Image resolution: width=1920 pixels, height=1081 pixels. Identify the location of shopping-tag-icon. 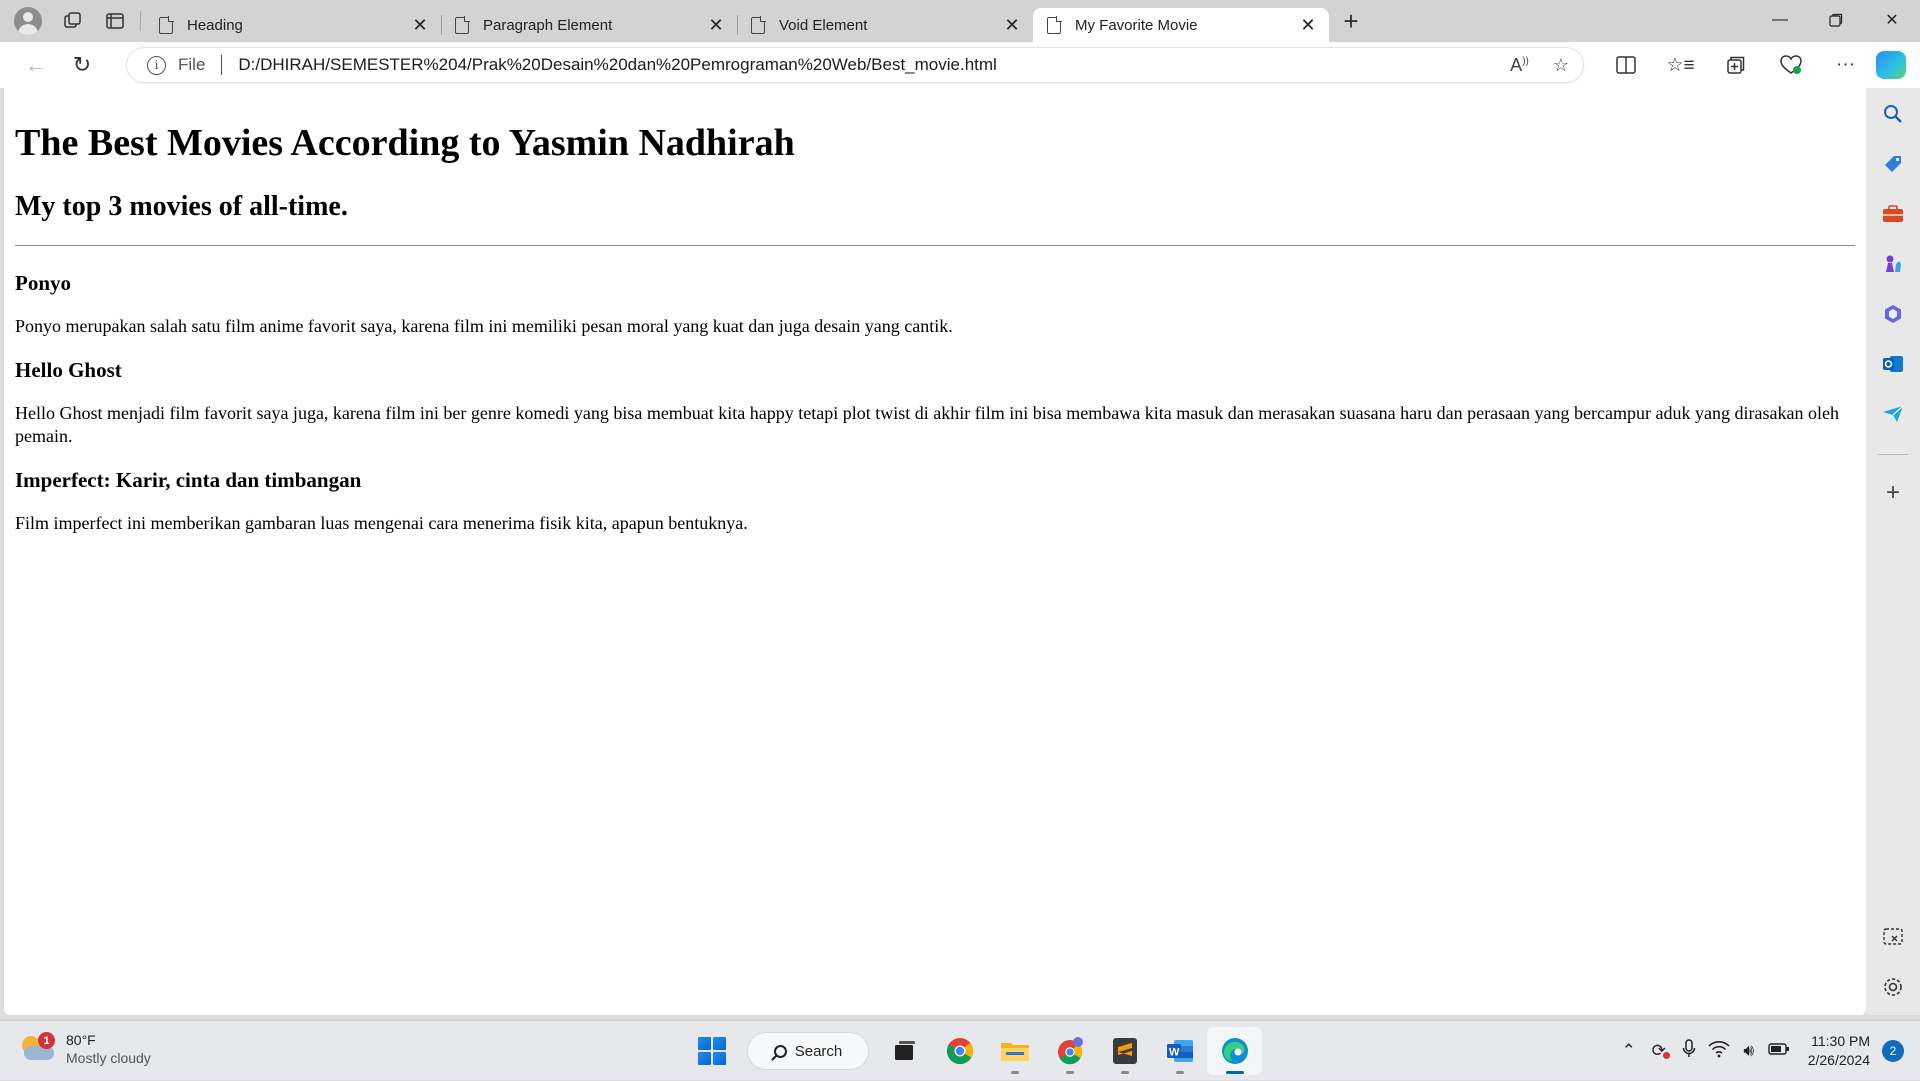
(1893, 164).